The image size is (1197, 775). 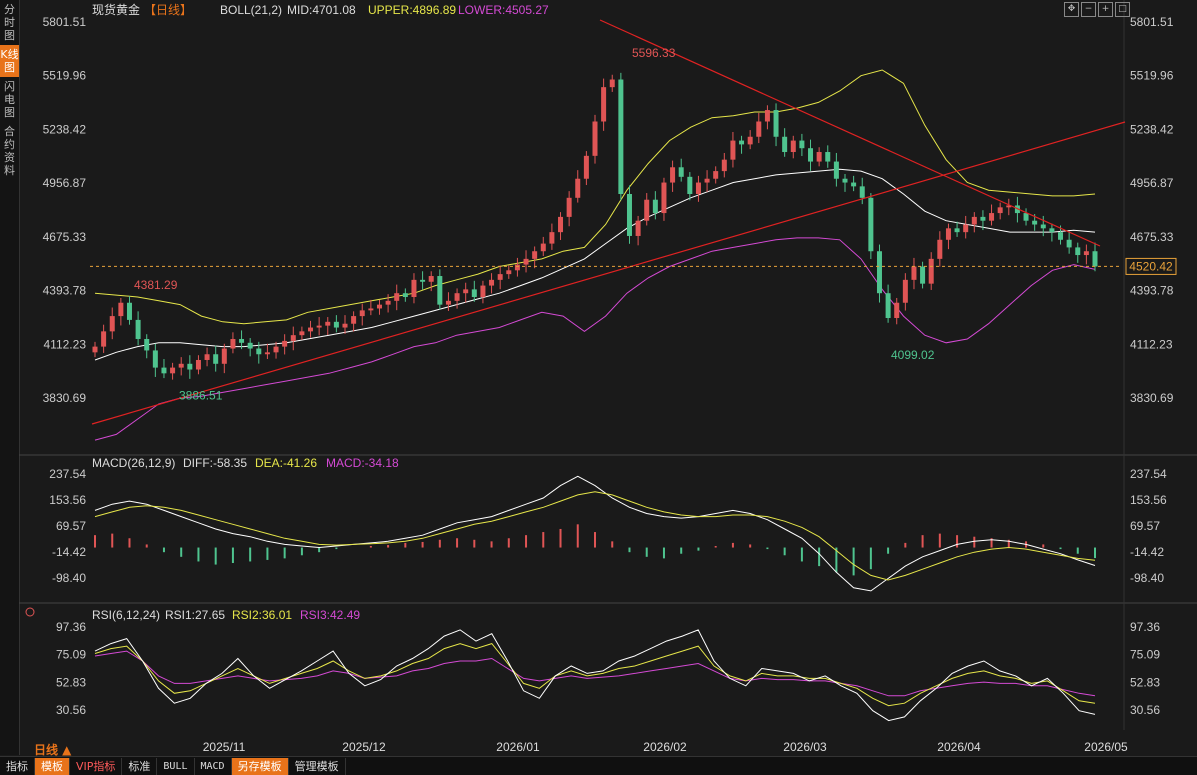 What do you see at coordinates (52, 766) in the screenshot?
I see `tab-templates: 模板` at bounding box center [52, 766].